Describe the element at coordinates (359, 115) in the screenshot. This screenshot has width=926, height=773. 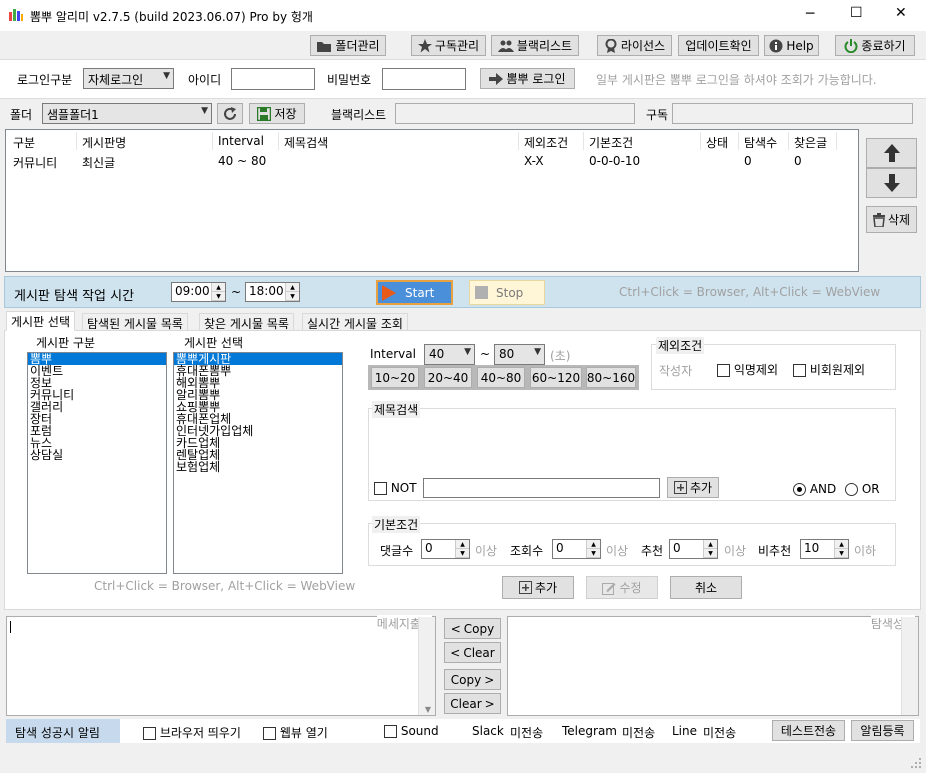
I see `blacklist-label: 블랙리스트` at that location.